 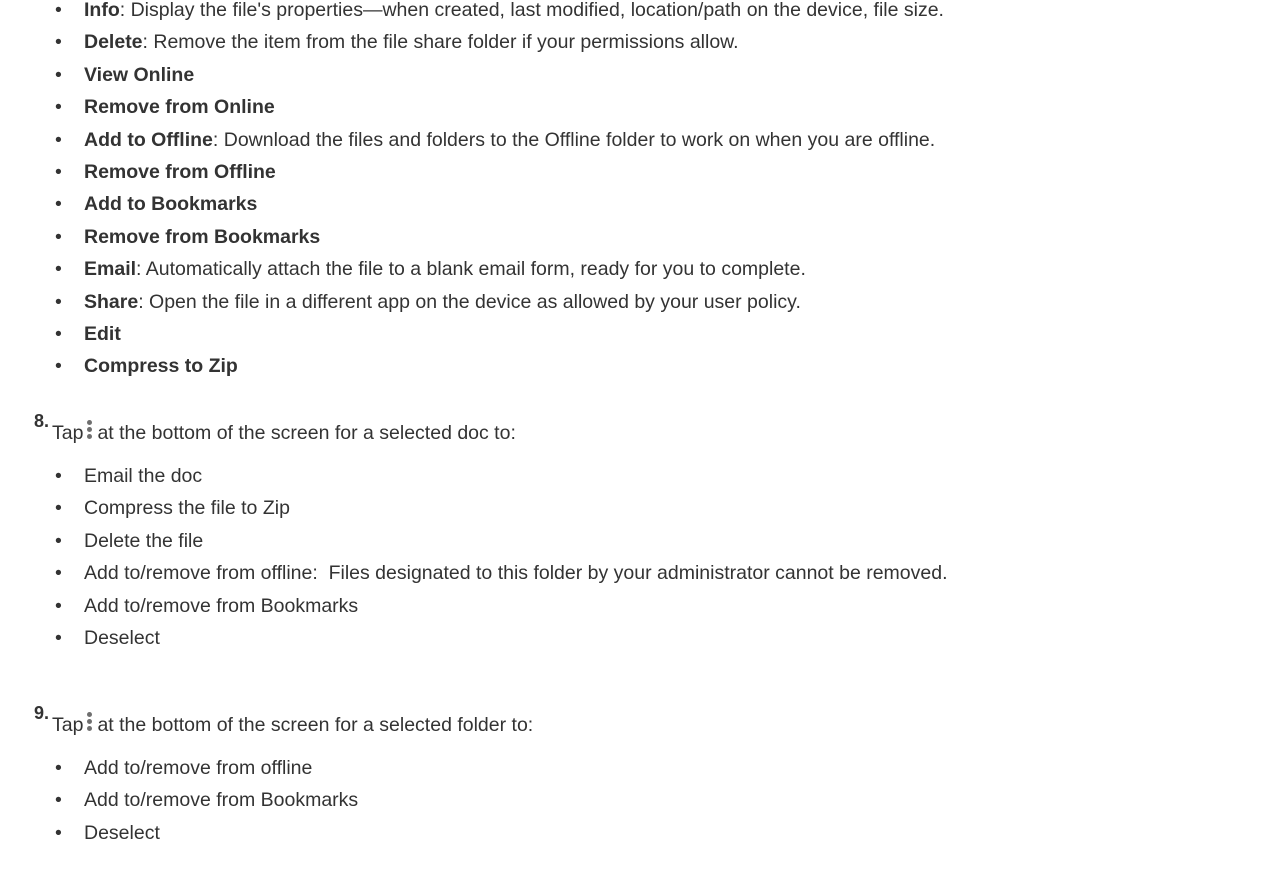 I want to click on list-item: • Add to Bookmarks, so click(x=499, y=204).